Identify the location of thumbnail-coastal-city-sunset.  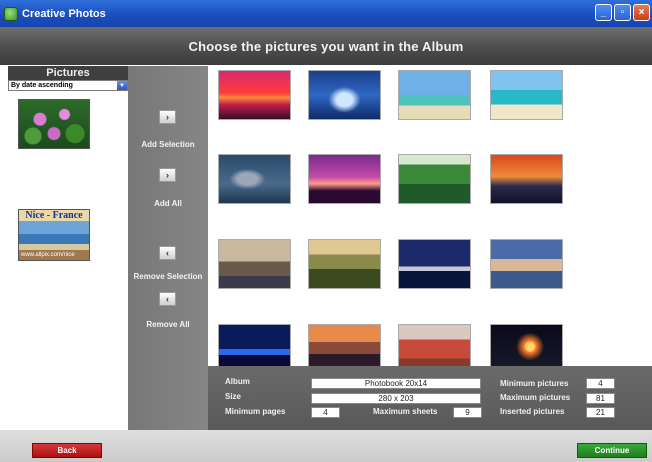
(344, 345).